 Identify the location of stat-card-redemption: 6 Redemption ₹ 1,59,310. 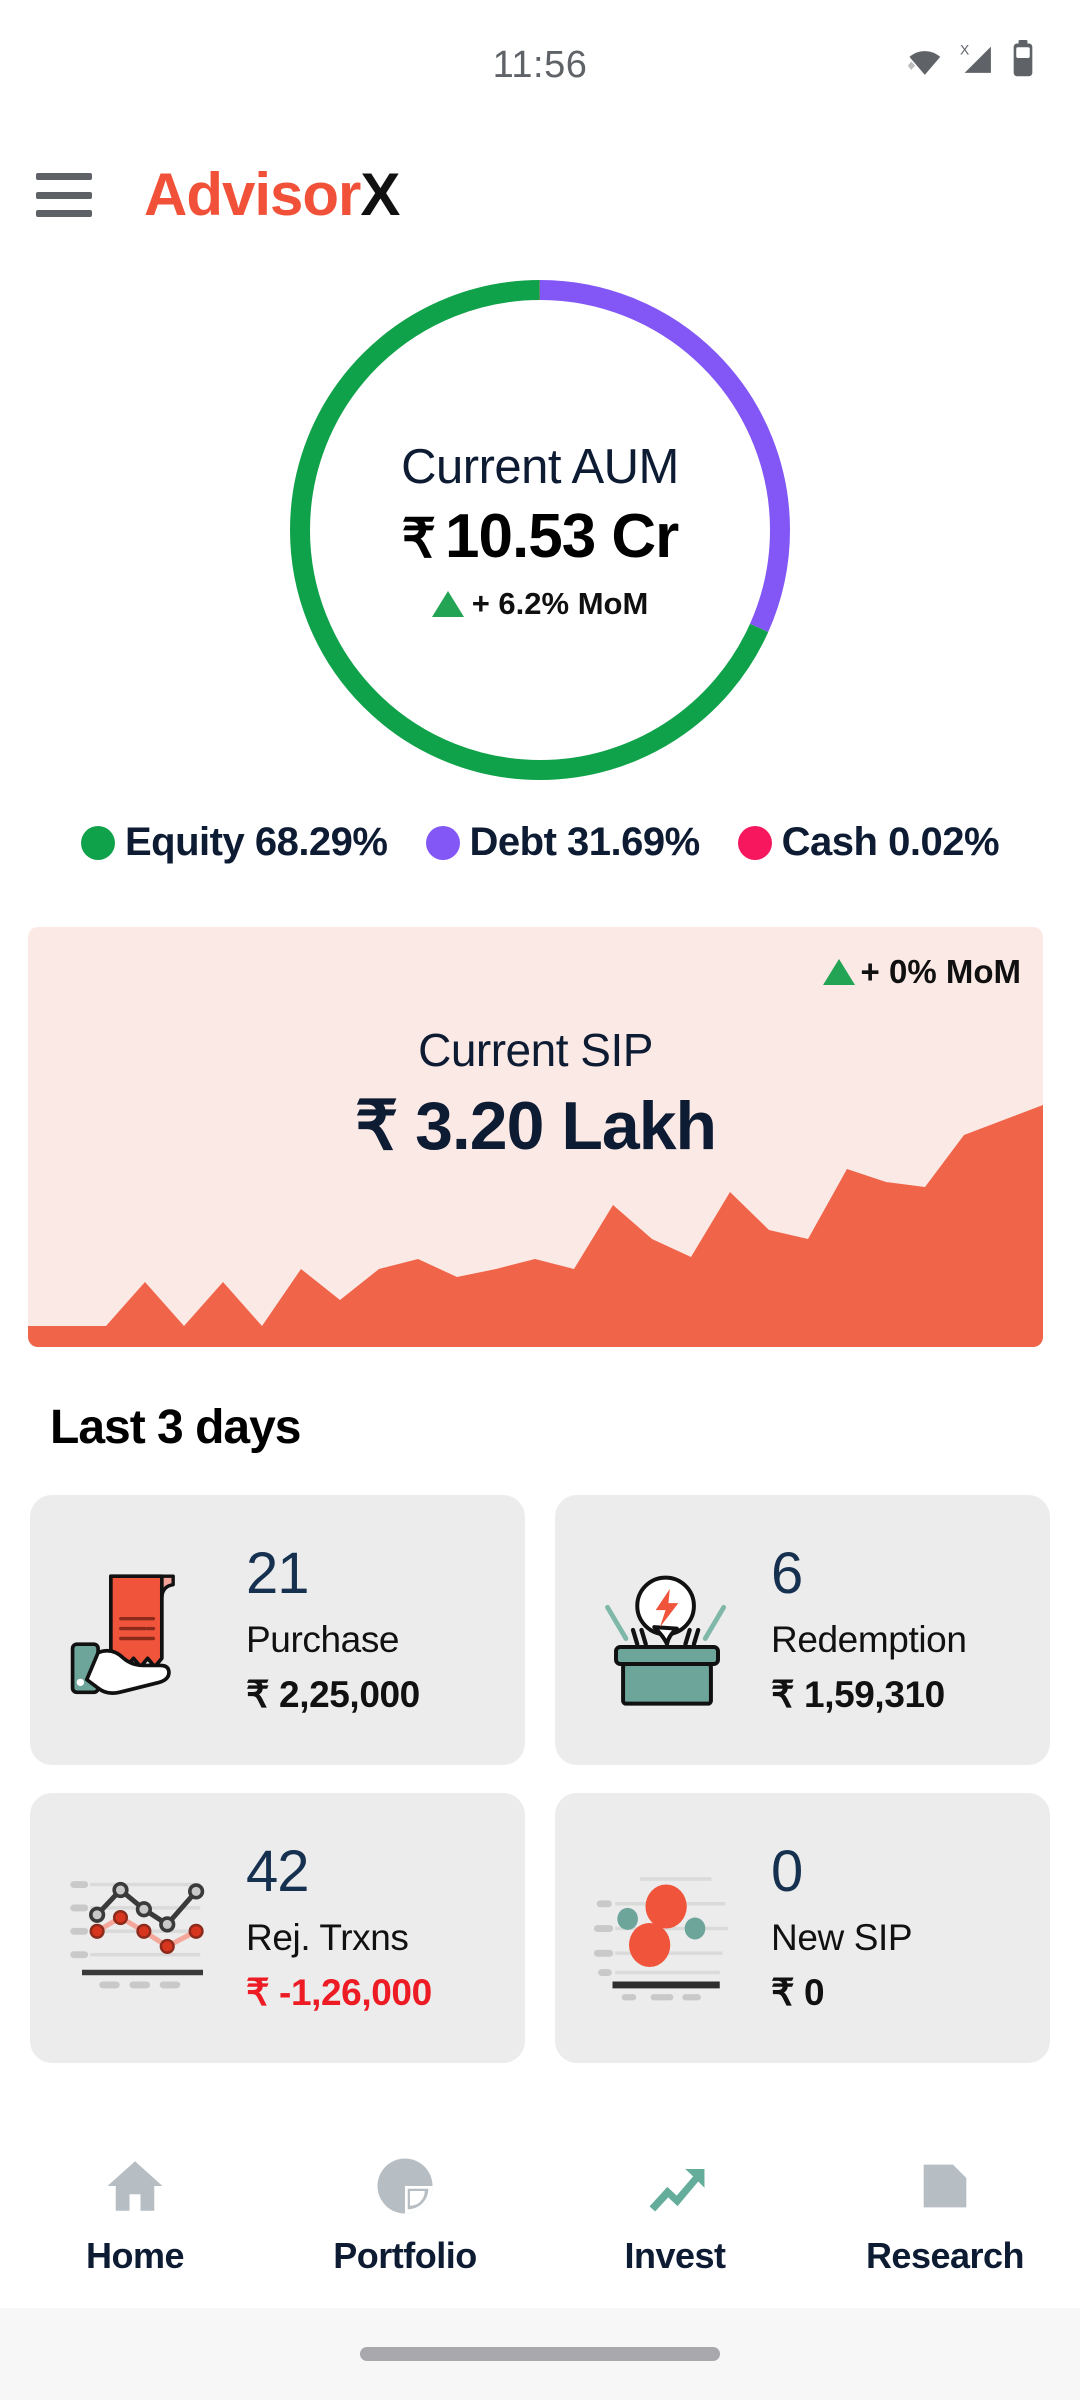
(802, 1630).